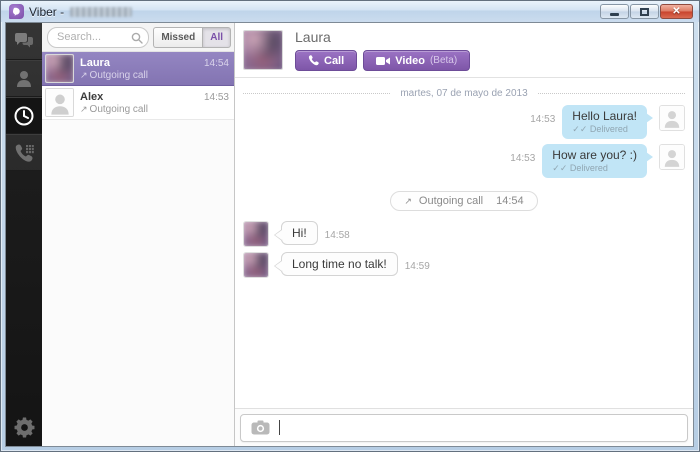 This screenshot has width=700, height=452. What do you see at coordinates (216, 37) in the screenshot?
I see `filter-all-button: All` at bounding box center [216, 37].